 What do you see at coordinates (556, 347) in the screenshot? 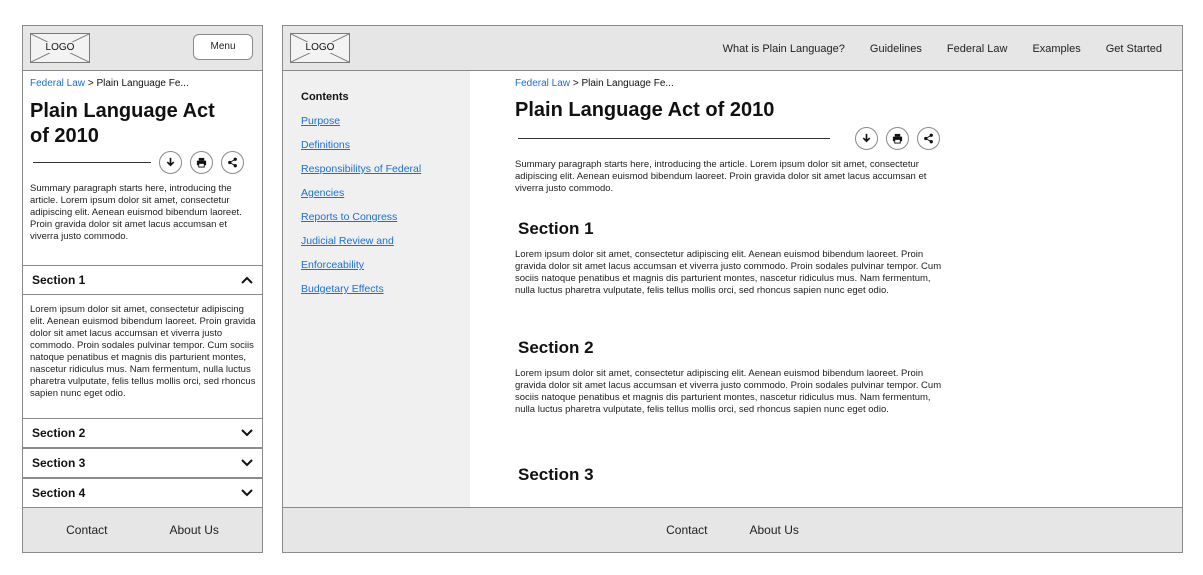
I see `section-2-heading: Section 2` at bounding box center [556, 347].